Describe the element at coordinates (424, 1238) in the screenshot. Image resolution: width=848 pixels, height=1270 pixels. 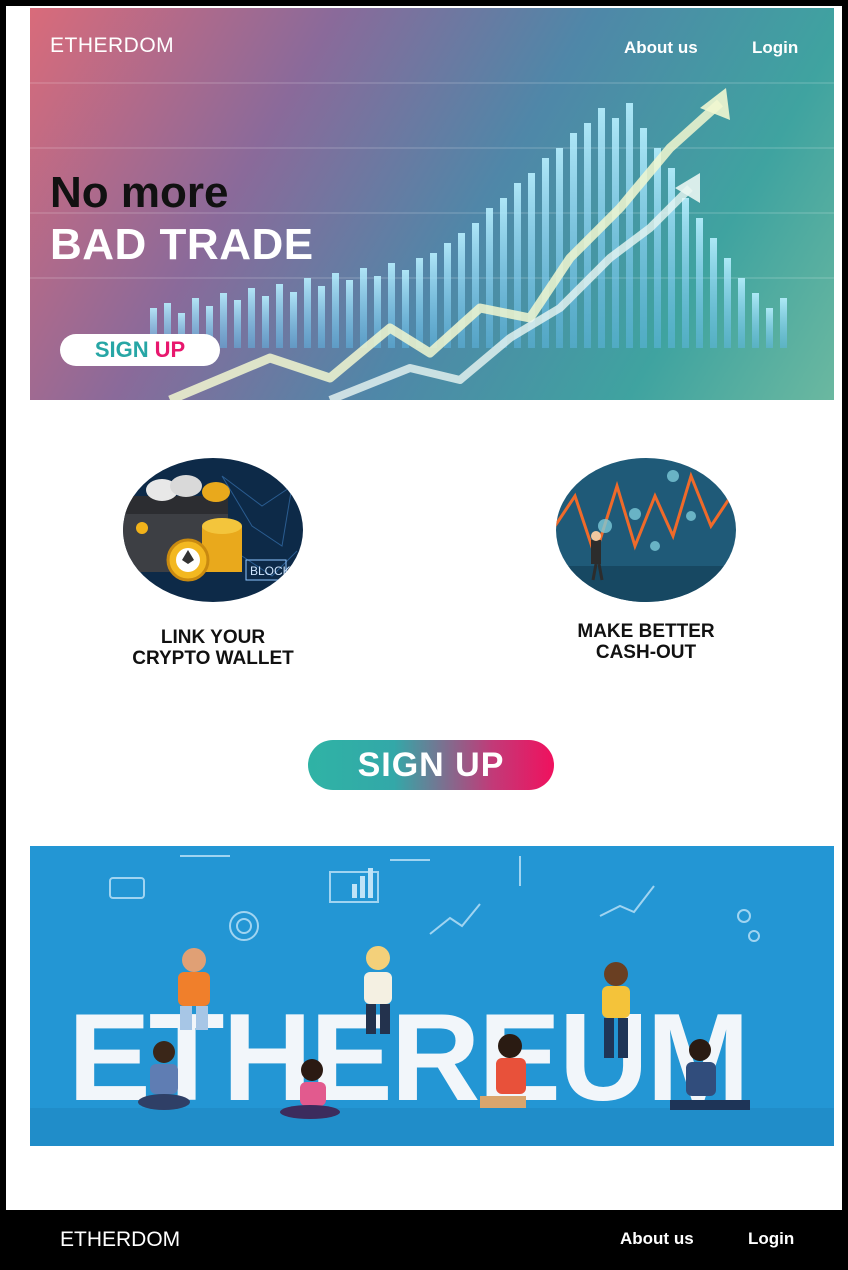
I see `footer: ETHERDOM About us Login` at that location.